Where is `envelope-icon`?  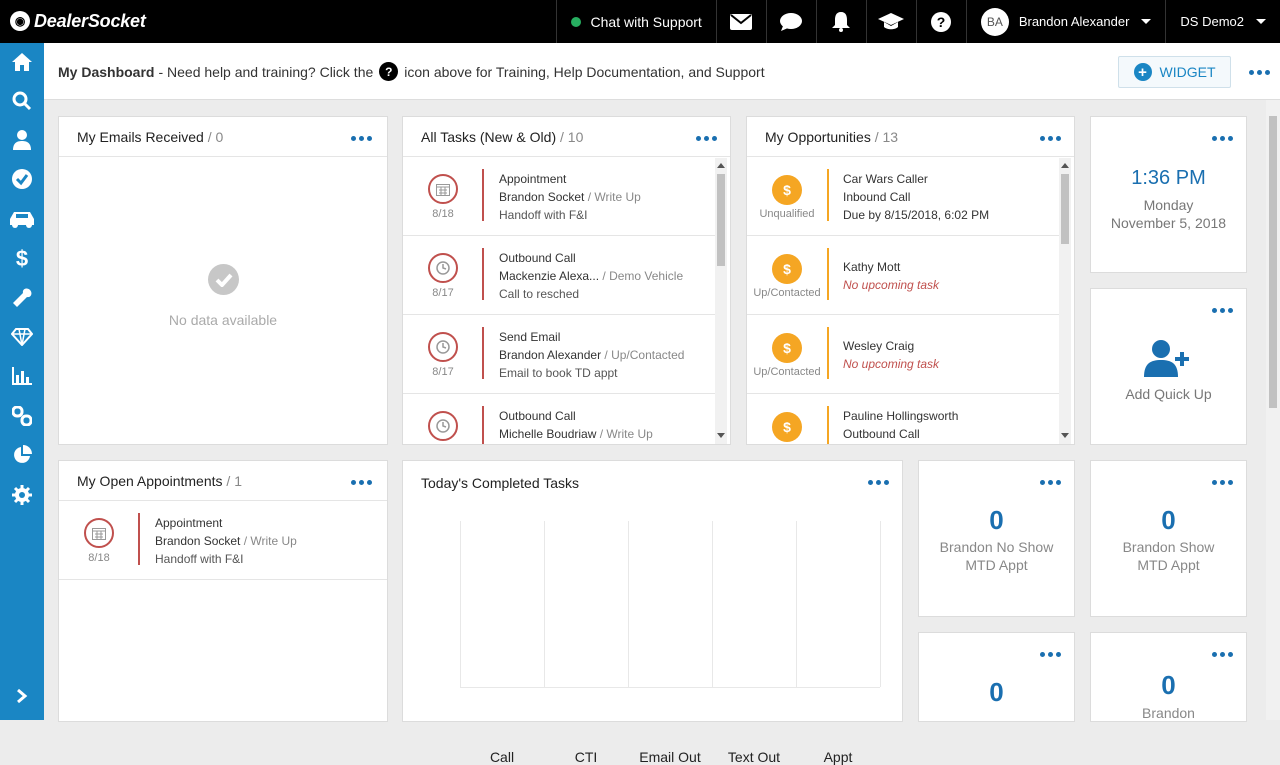 envelope-icon is located at coordinates (740, 21).